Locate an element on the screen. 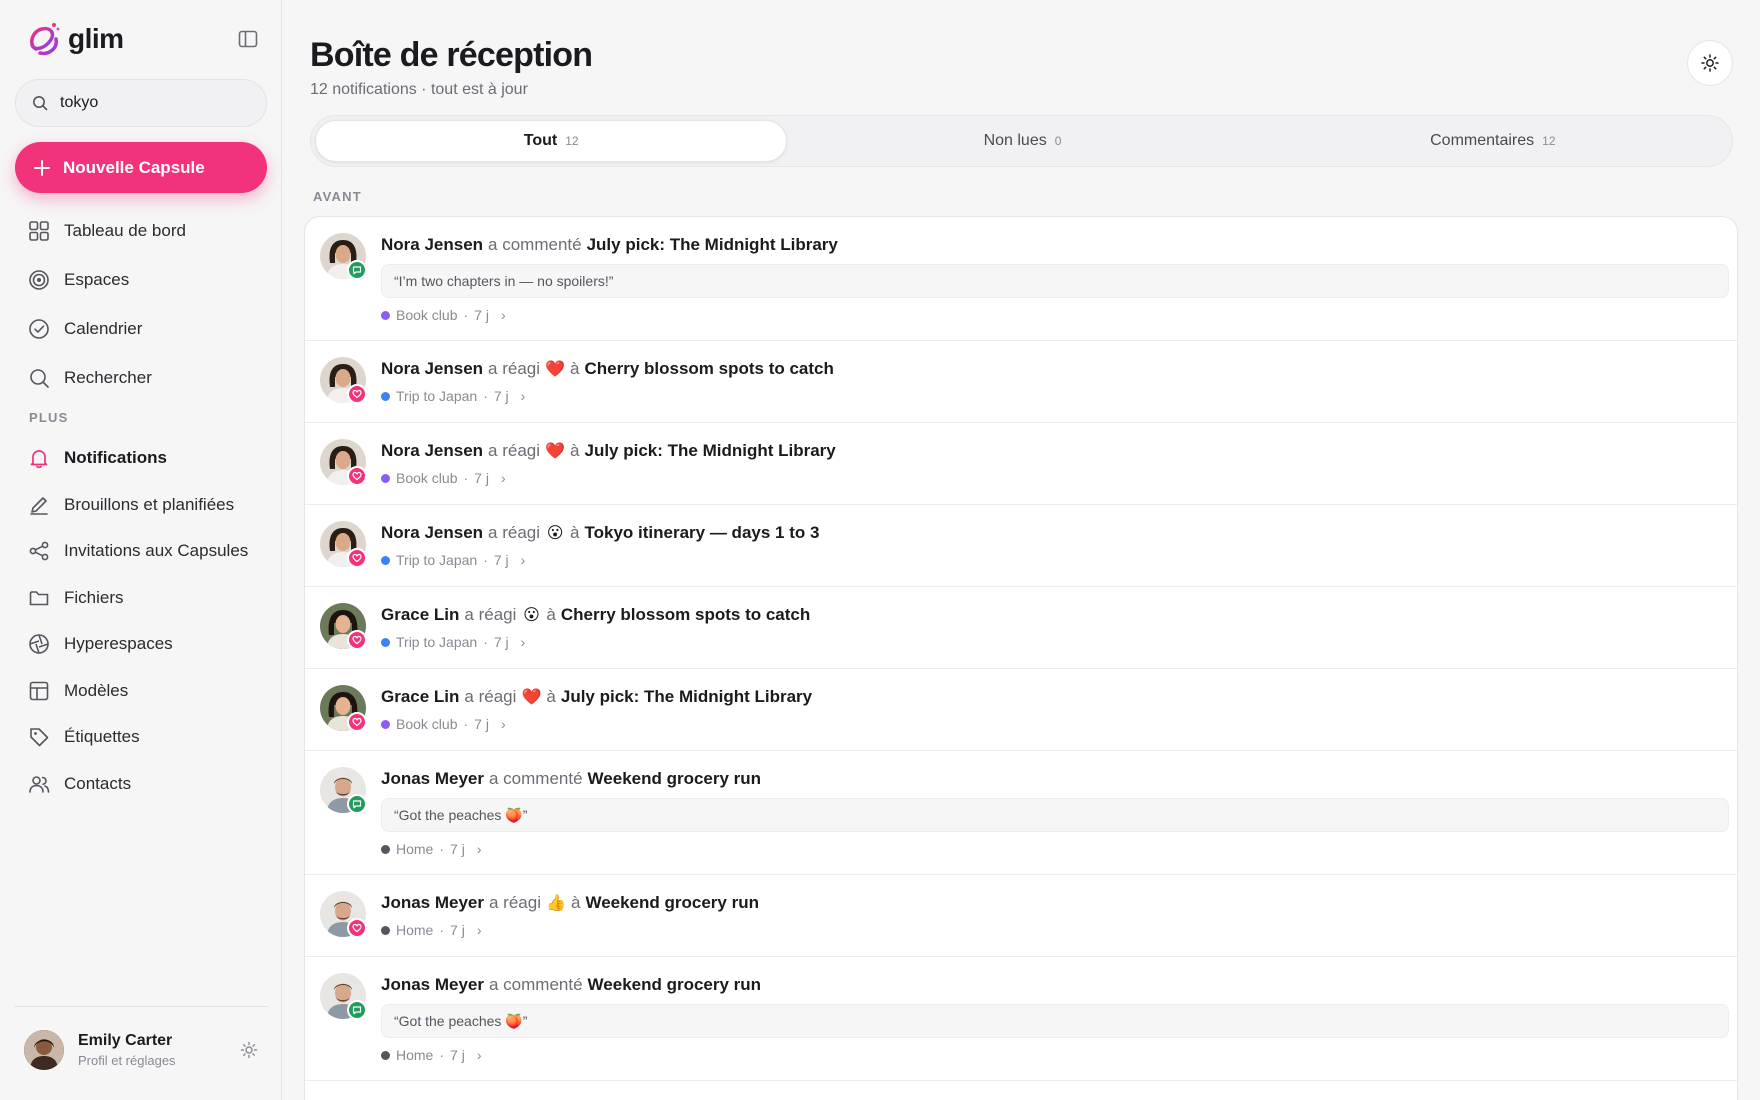  nav-item-invitations: Invitations aux Capsules is located at coordinates (141, 551).